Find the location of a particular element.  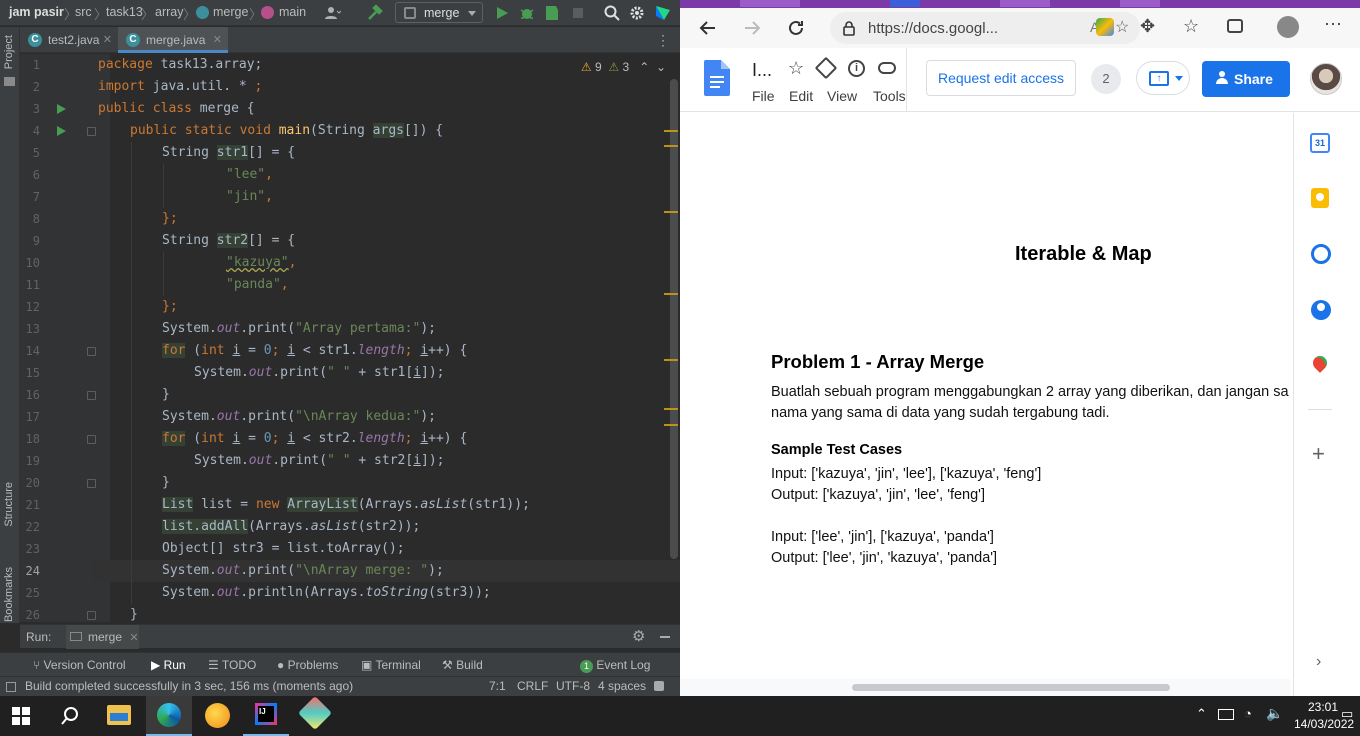

line-separator: CRLF is located at coordinates (532, 686).